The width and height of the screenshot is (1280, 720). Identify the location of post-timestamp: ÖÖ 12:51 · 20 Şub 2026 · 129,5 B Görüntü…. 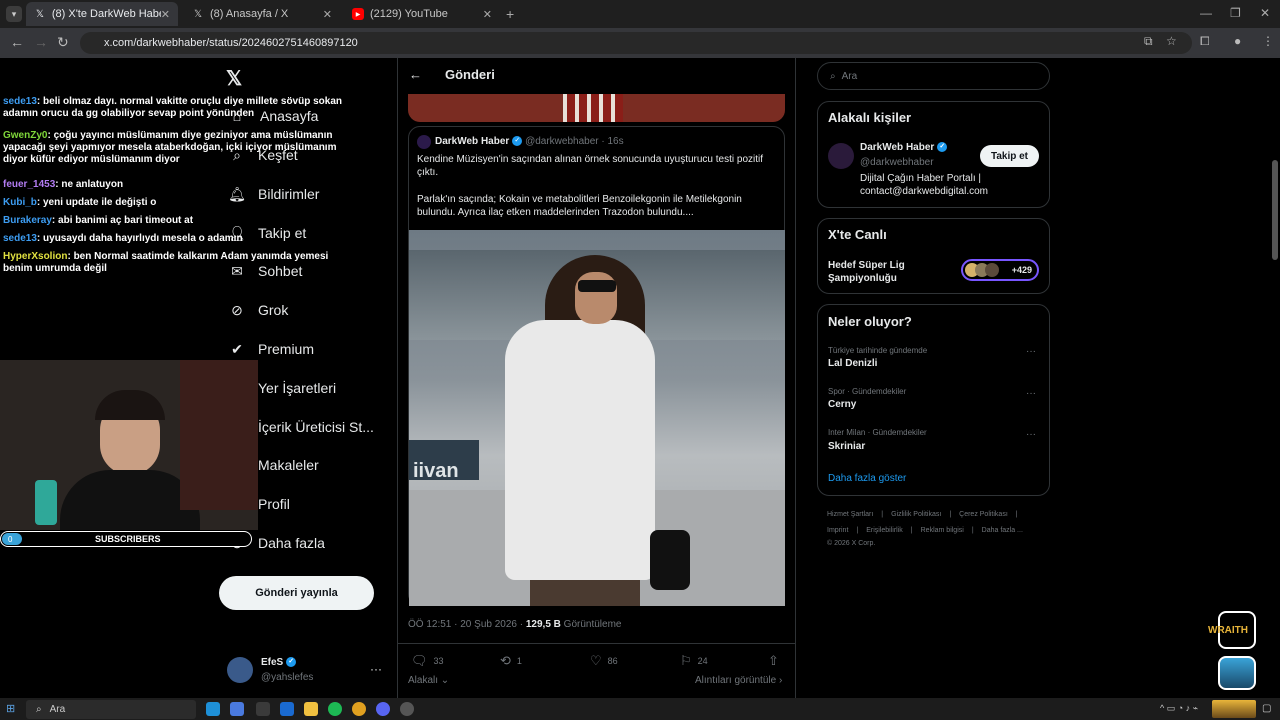
(515, 624).